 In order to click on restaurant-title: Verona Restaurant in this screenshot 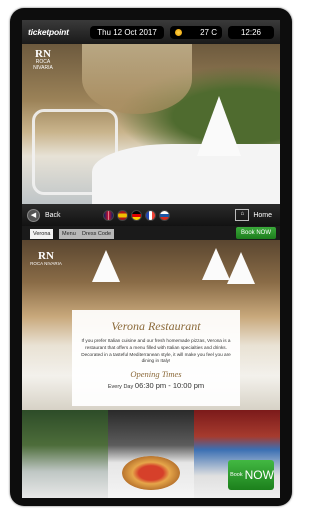, I will do `click(156, 326)`.